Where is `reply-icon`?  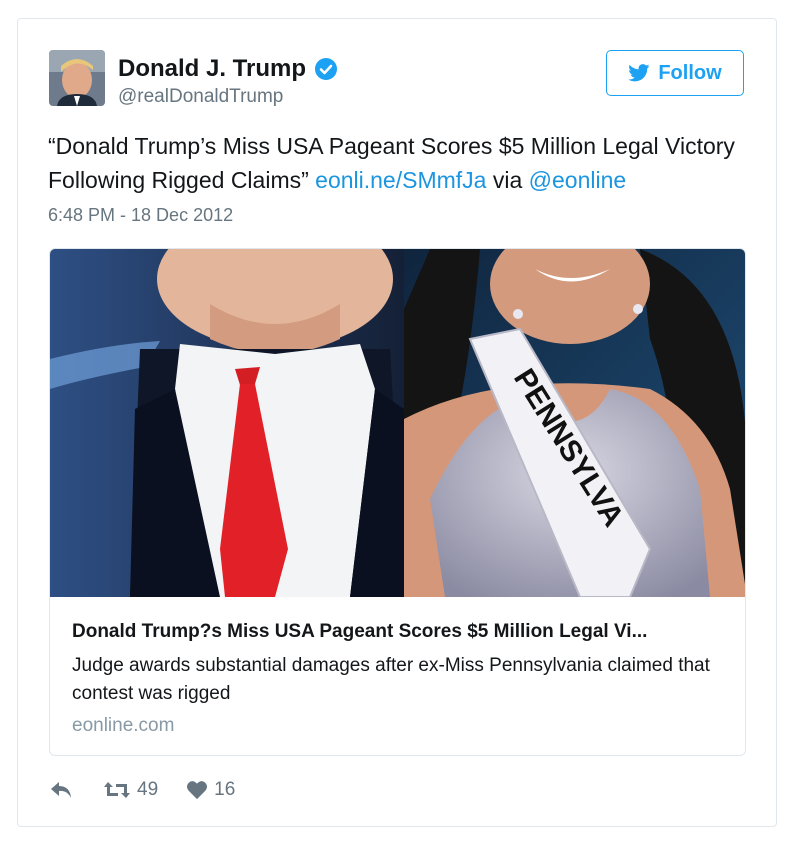 reply-icon is located at coordinates (61, 790).